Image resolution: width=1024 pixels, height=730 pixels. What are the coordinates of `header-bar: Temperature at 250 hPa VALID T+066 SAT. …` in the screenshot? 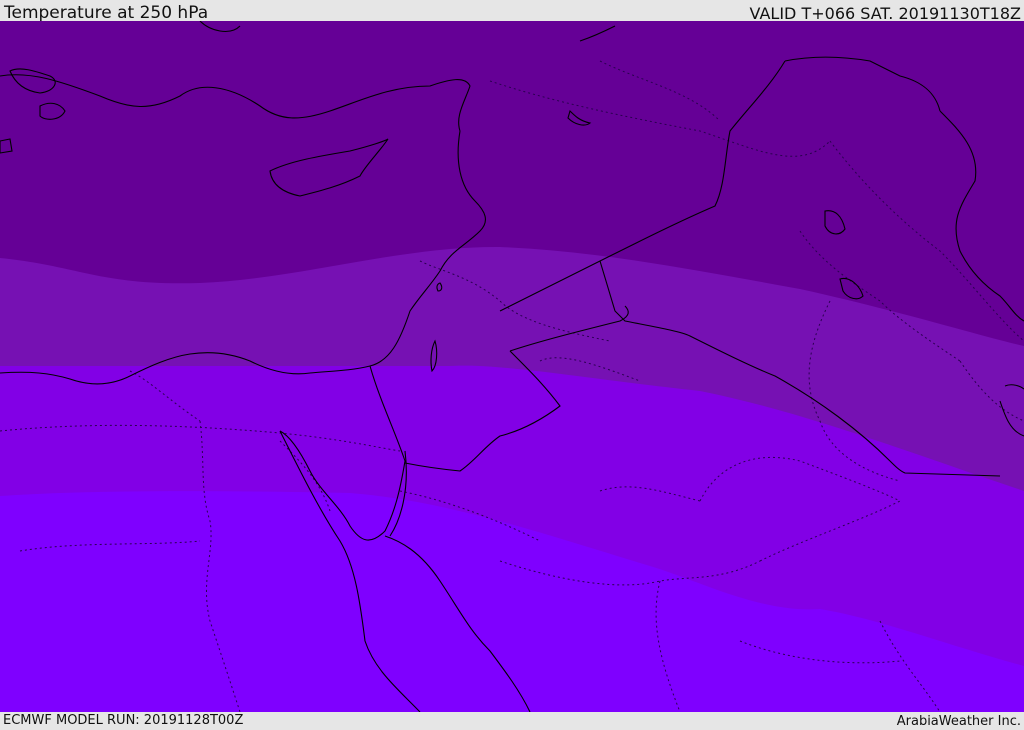 It's located at (512, 11).